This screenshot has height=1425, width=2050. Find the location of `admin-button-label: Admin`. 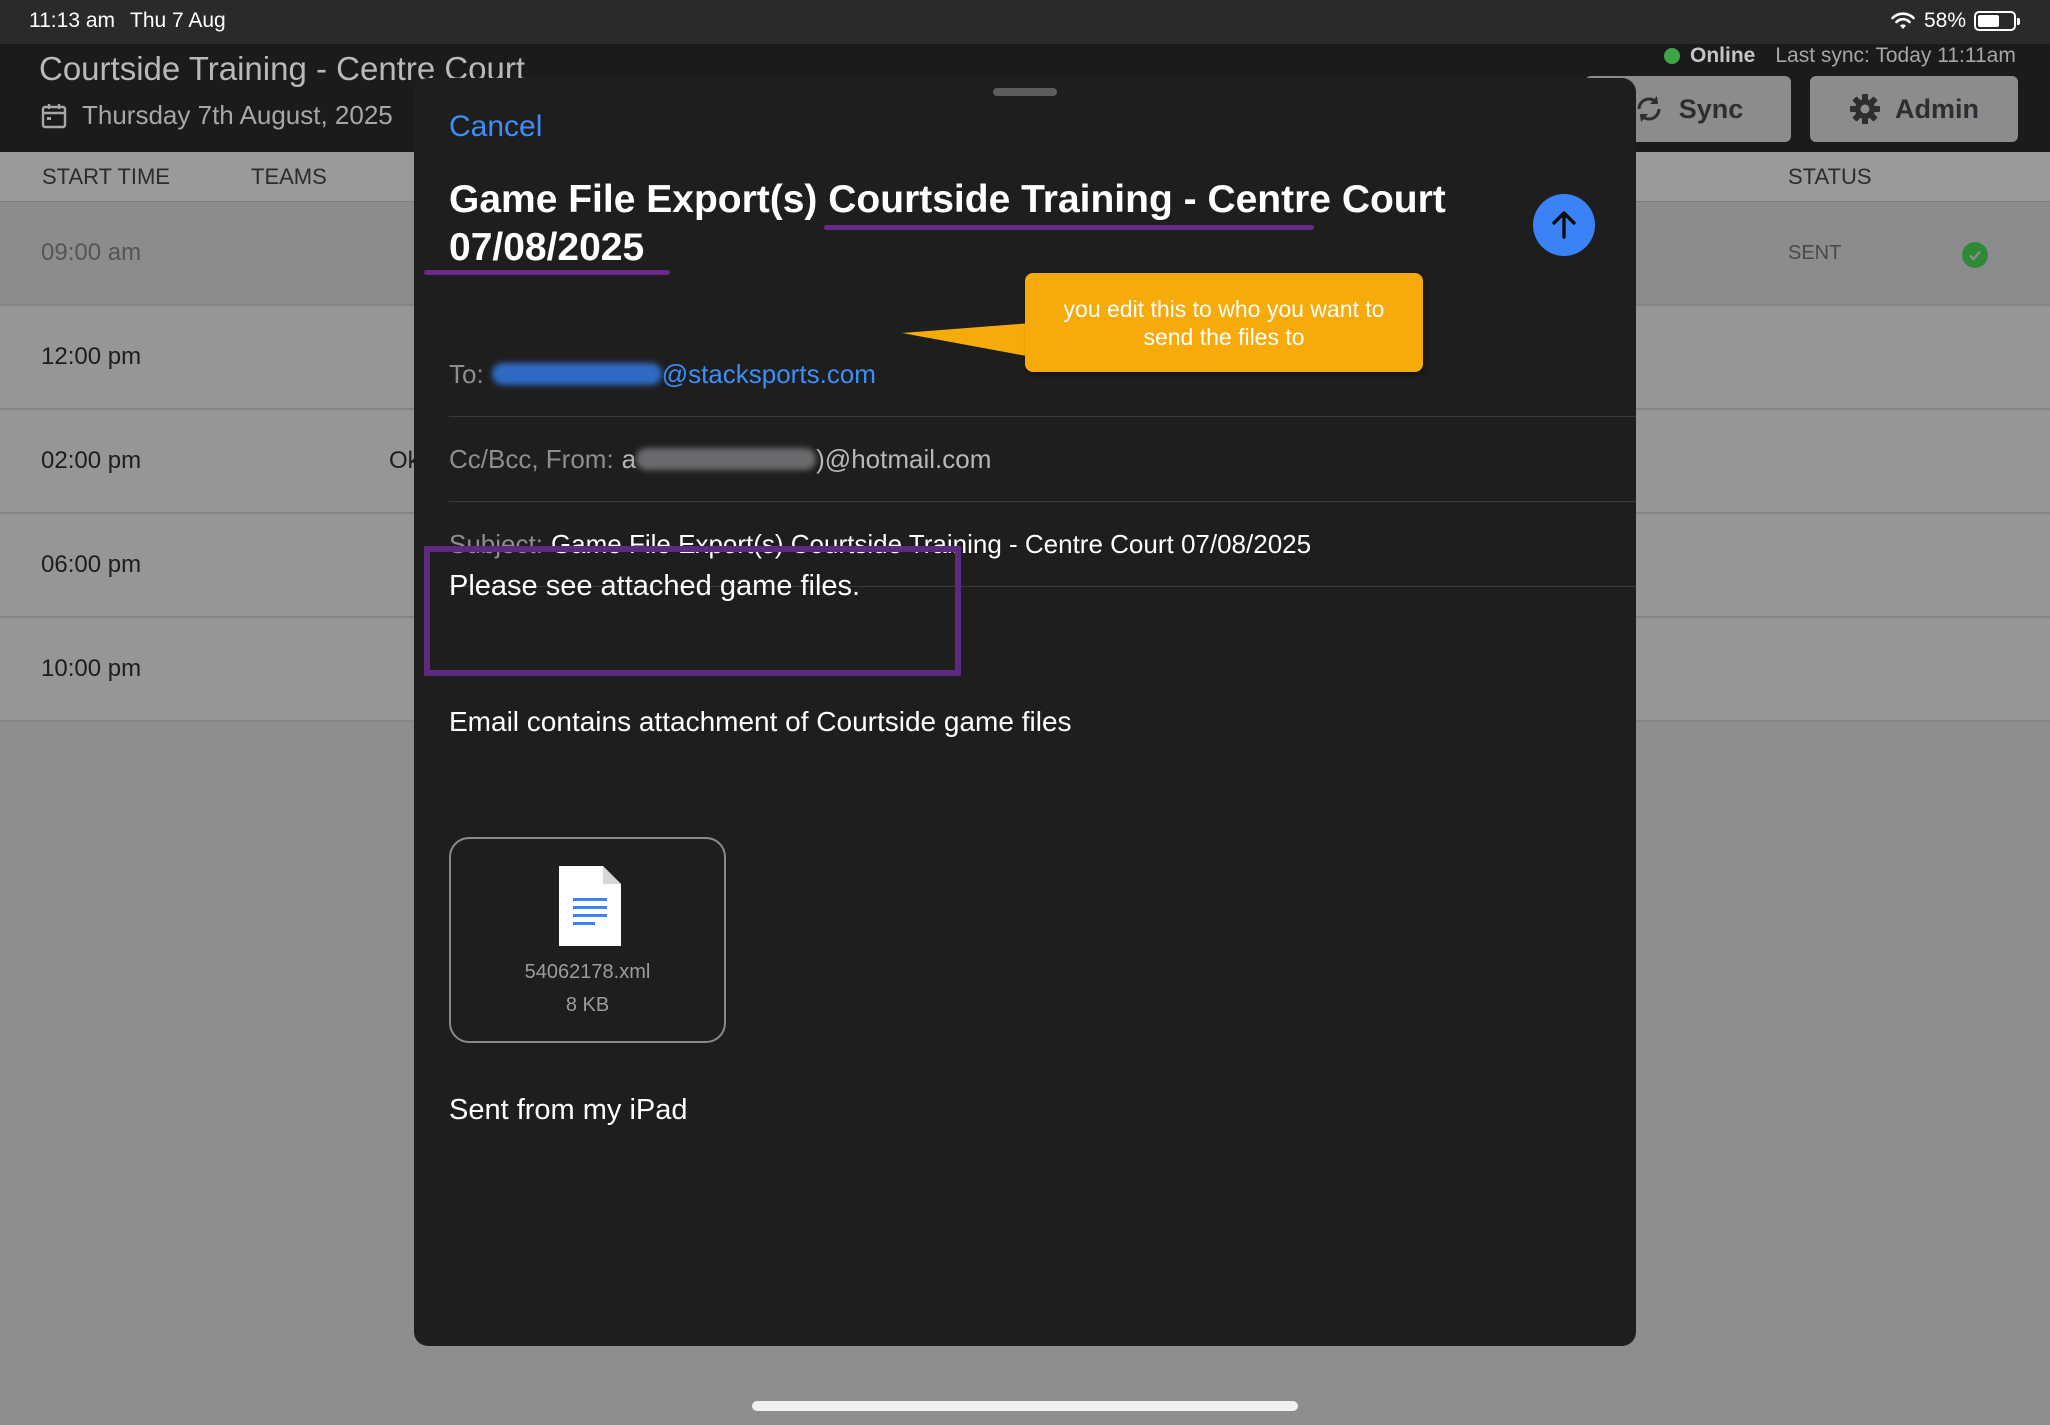

admin-button-label: Admin is located at coordinates (1937, 108).